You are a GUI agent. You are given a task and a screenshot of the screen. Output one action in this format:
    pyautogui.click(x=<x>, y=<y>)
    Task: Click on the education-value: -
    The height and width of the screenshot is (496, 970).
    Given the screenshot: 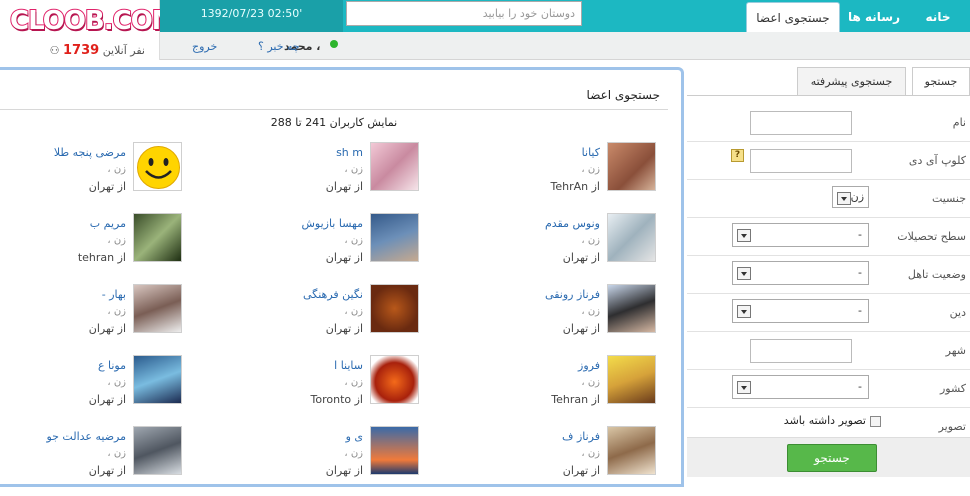 What is the action you would take?
    pyautogui.click(x=860, y=234)
    